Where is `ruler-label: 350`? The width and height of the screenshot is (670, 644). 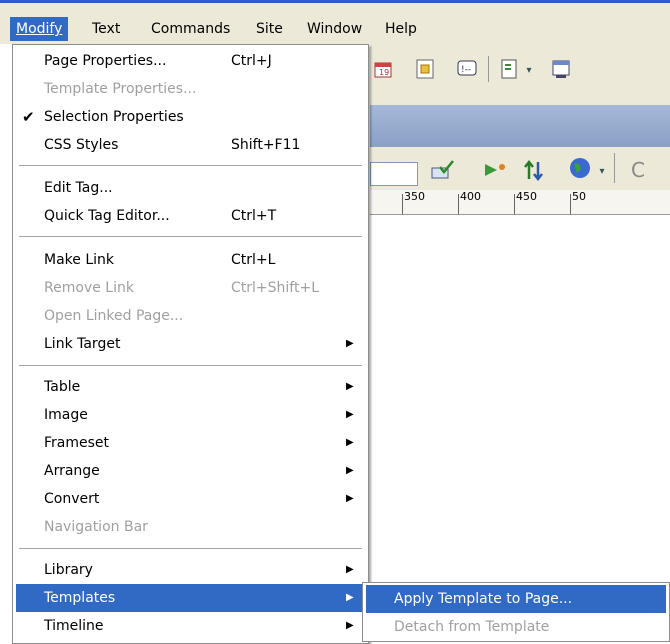 ruler-label: 350 is located at coordinates (414, 196).